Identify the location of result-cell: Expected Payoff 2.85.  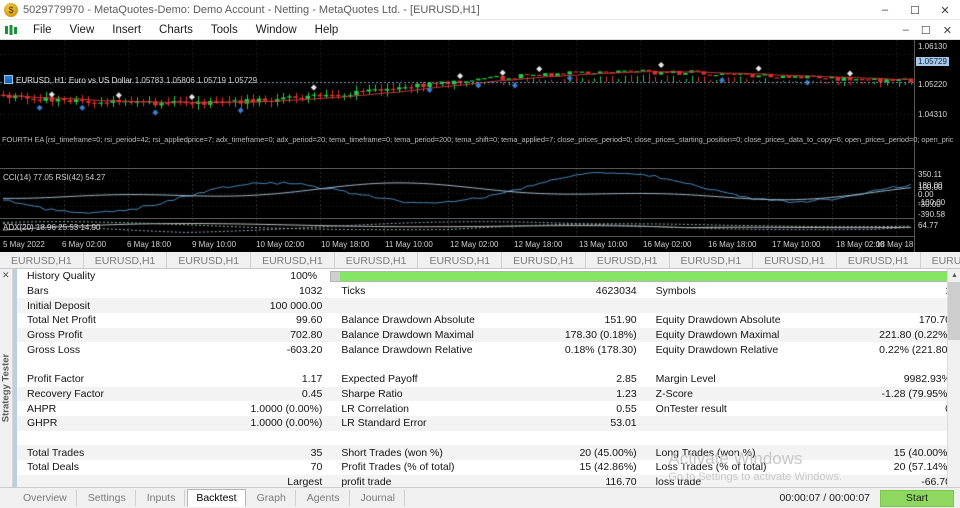
(488, 379).